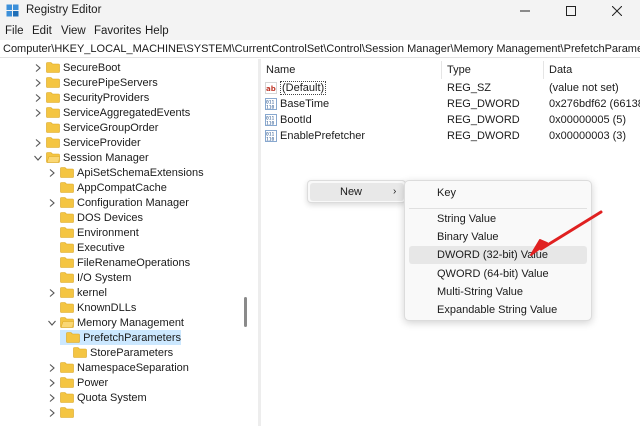  I want to click on tree-item-prefetchparameters: PrefetchParameters, so click(120, 337).